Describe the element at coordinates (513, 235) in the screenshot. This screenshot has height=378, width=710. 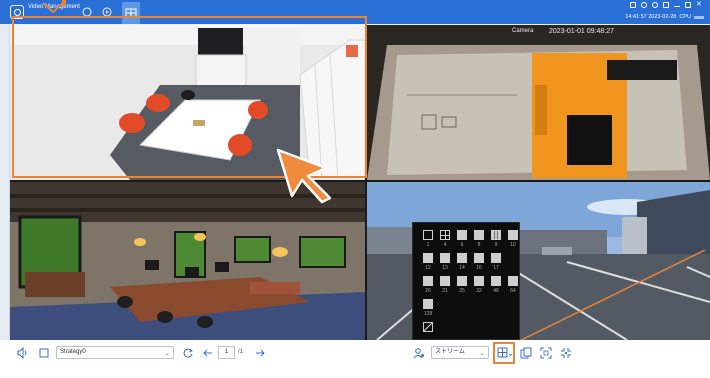
I see `layout-10-icon` at that location.